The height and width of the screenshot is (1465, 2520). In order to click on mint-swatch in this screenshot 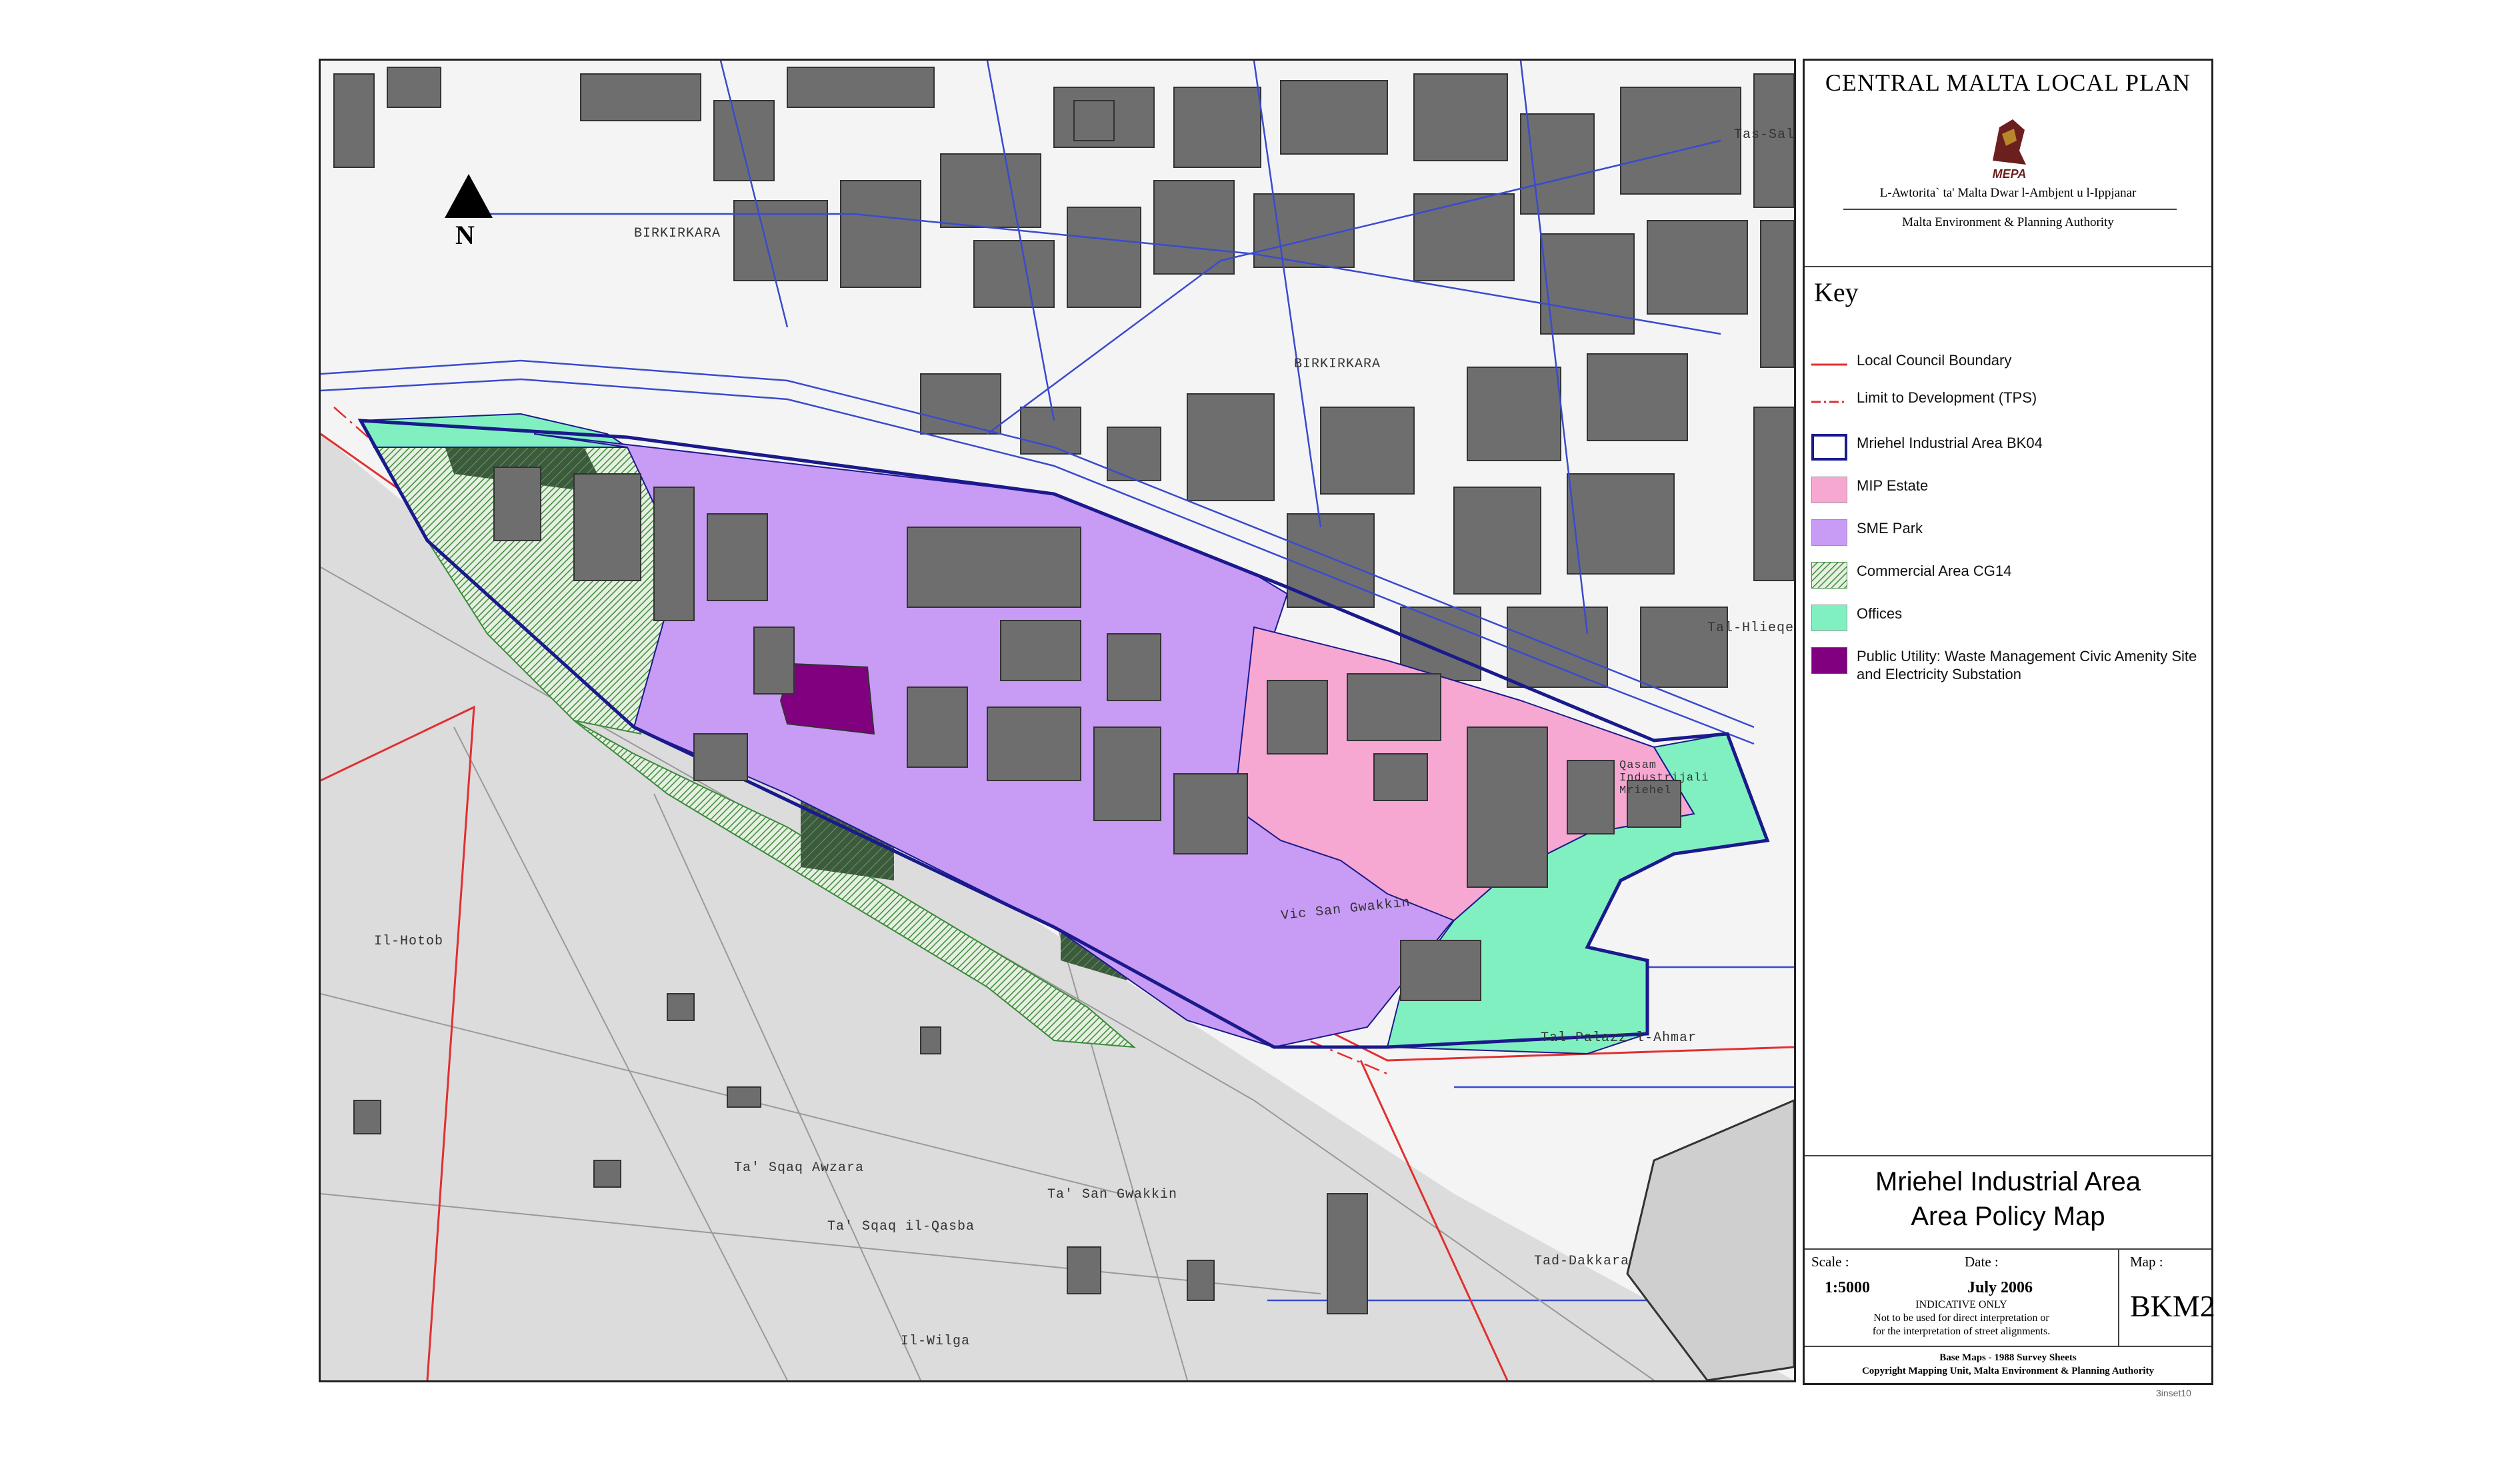, I will do `click(1829, 618)`.